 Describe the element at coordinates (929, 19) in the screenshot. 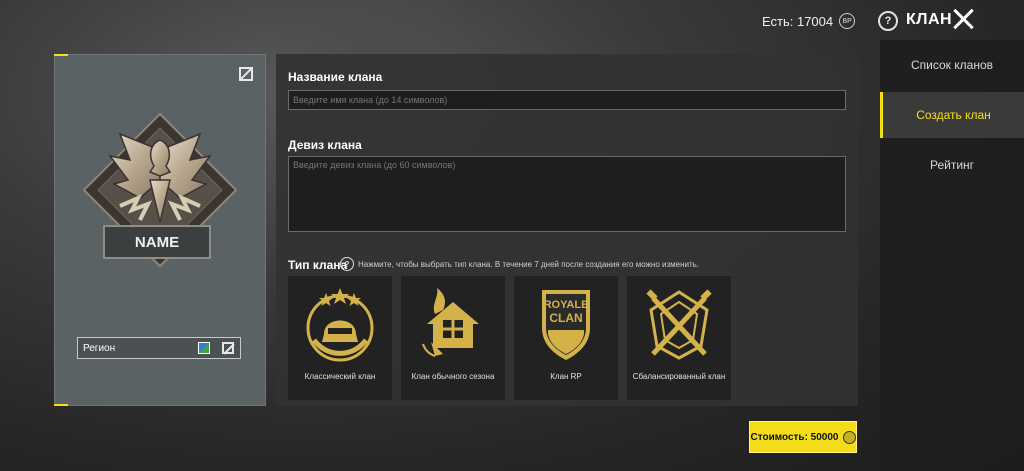

I see `page-title: КЛАН` at that location.